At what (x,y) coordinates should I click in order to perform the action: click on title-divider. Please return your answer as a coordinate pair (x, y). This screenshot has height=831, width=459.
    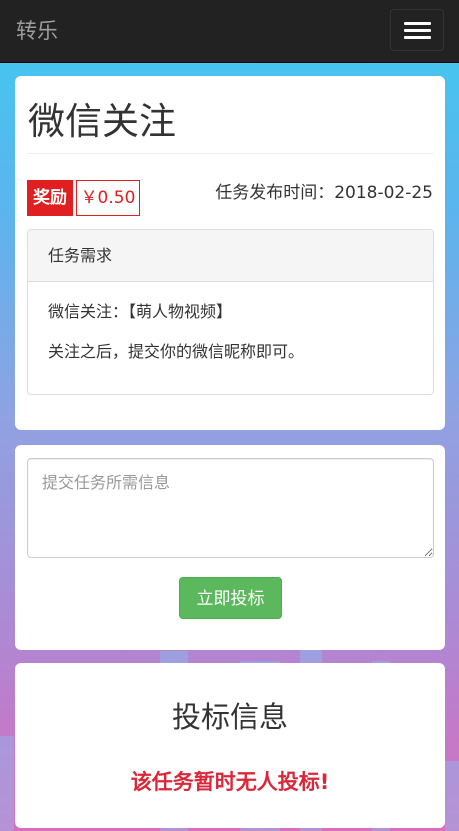
    Looking at the image, I should click on (230, 153).